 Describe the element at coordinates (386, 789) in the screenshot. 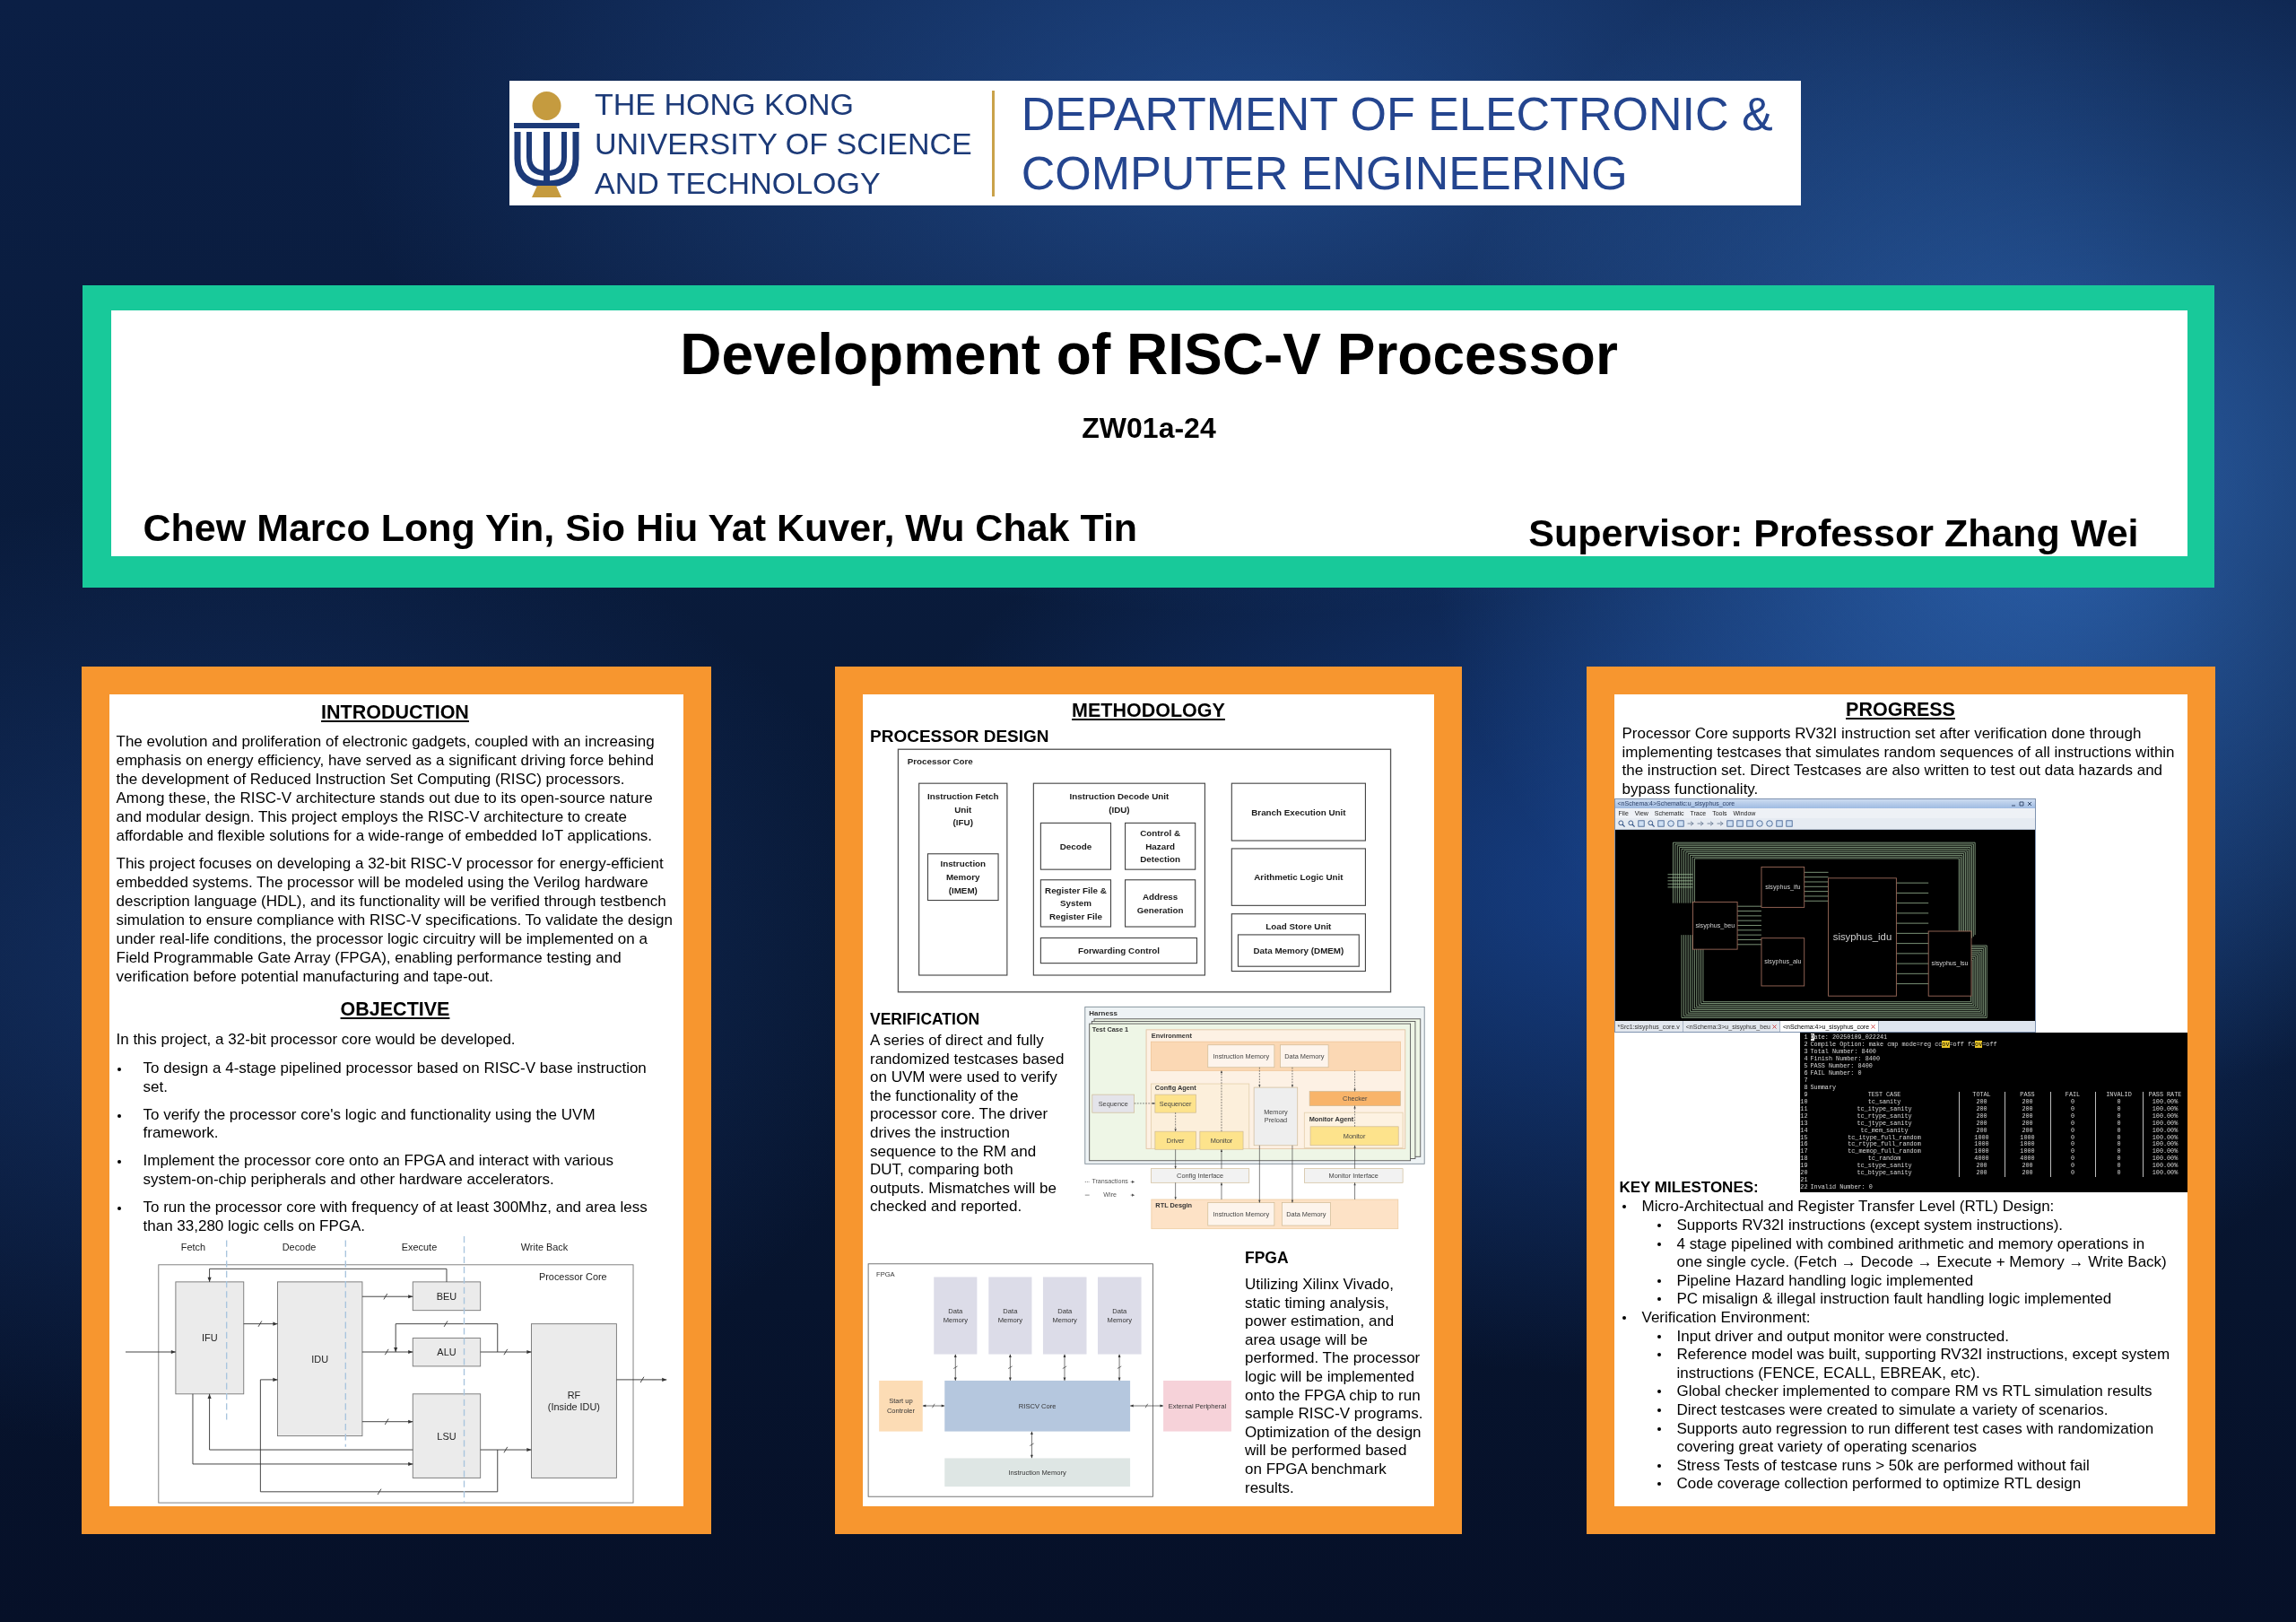

I see `paragraph: The evolution and proliferation of electronic gadgets, coupled with an increasing emphasis on energy efficiency, have served as a significant driving force behind the development of Reduced Instruction Set Computing (RISC) processors. Among these, the RISC-V architecture stands out due to its open-source nature and modular design. This project employs the RISC-V architecture to create affordable and flexible solutions for a wide-range of embedded IoT applications.` at that location.